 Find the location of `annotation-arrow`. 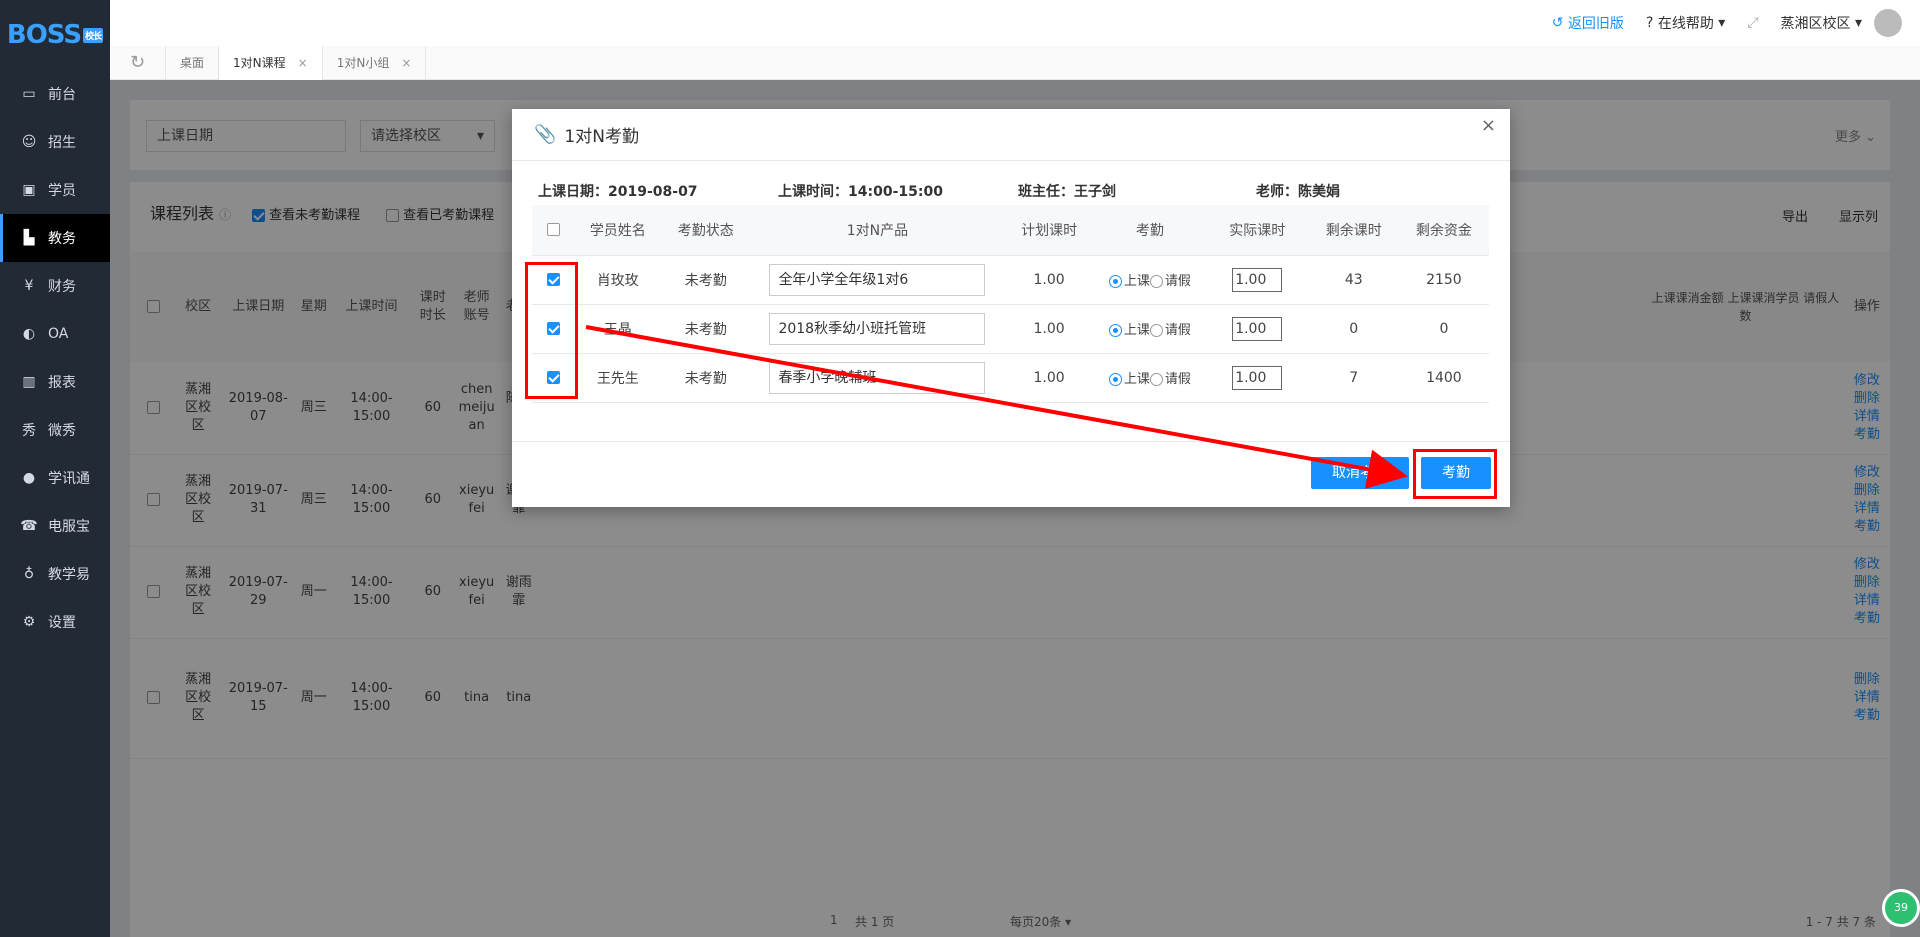

annotation-arrow is located at coordinates (996, 407).